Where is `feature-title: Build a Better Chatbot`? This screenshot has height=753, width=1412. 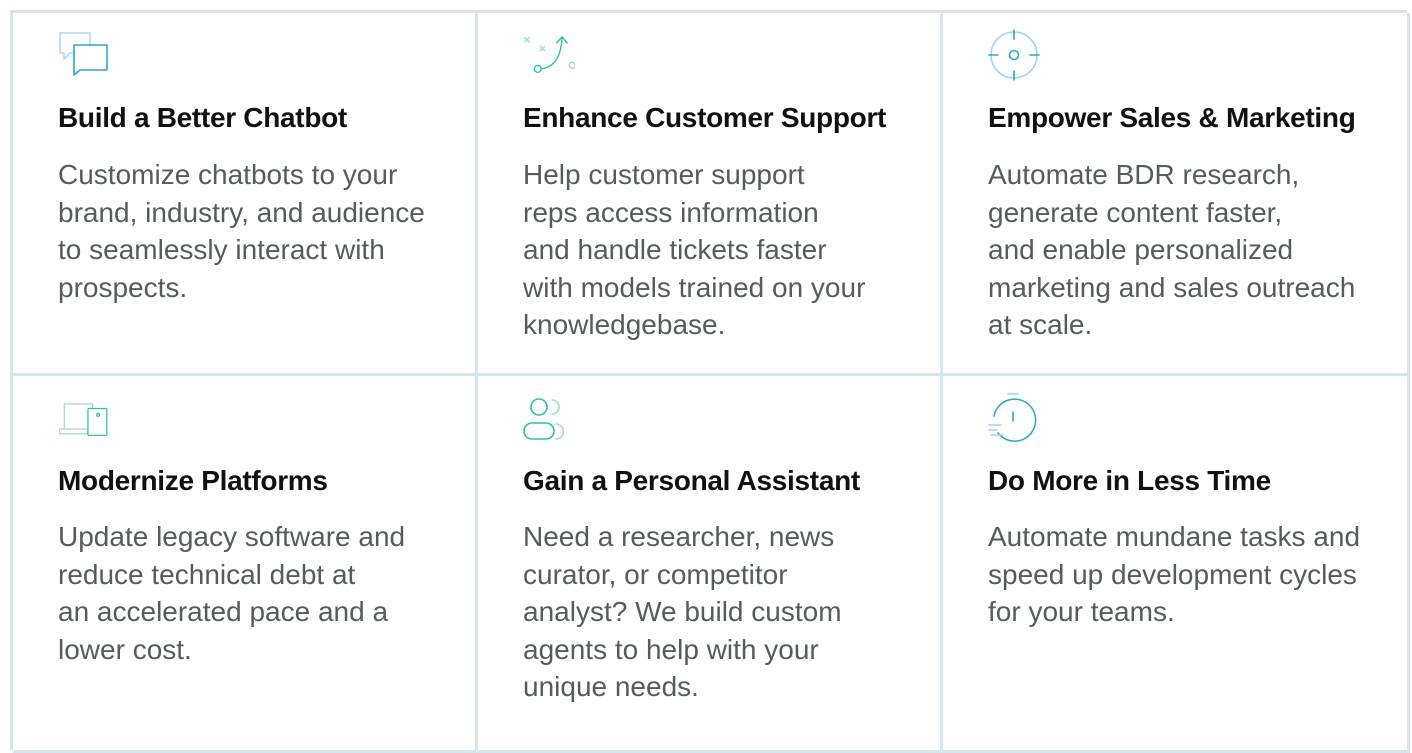
feature-title: Build a Better Chatbot is located at coordinates (202, 117).